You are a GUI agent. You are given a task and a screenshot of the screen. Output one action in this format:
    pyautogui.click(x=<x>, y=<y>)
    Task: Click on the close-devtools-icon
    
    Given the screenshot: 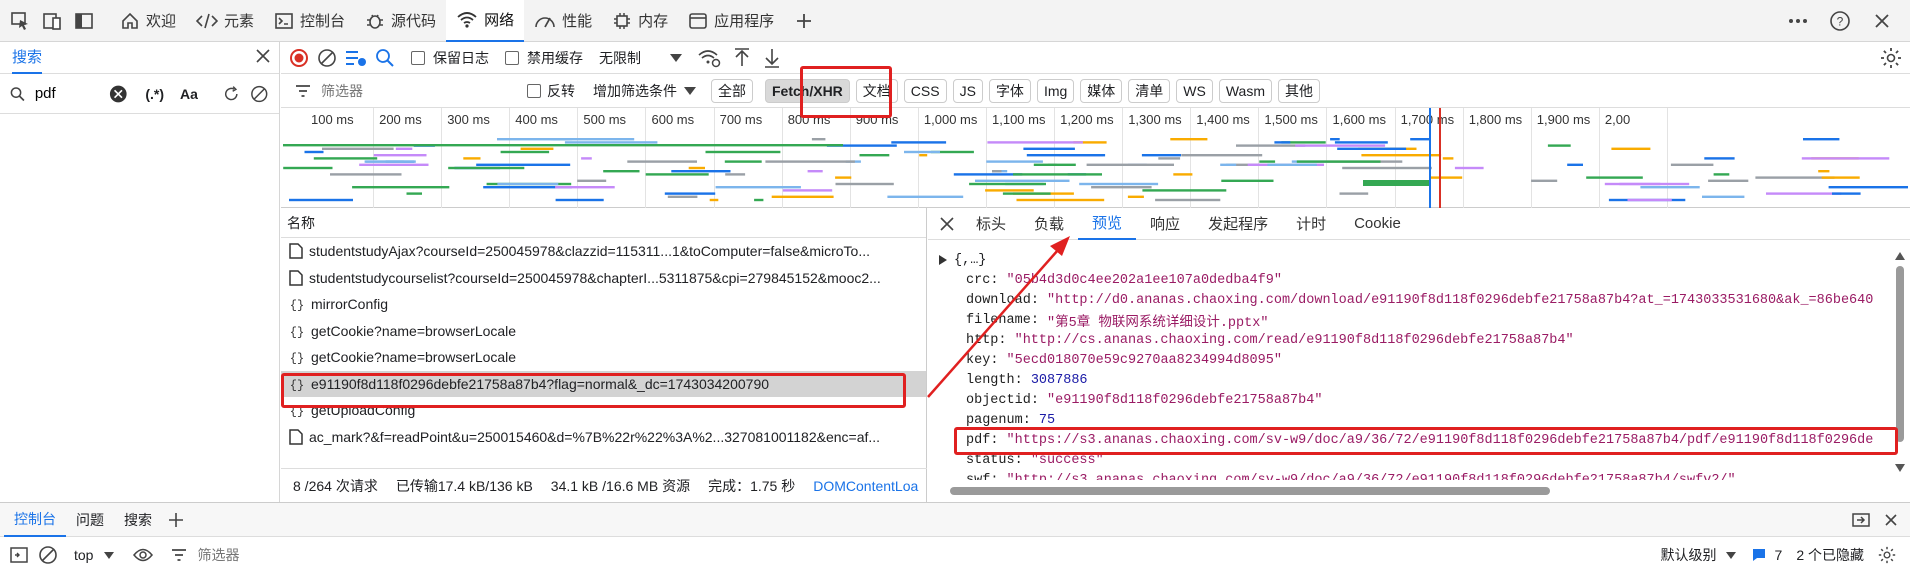 What is the action you would take?
    pyautogui.click(x=1882, y=21)
    